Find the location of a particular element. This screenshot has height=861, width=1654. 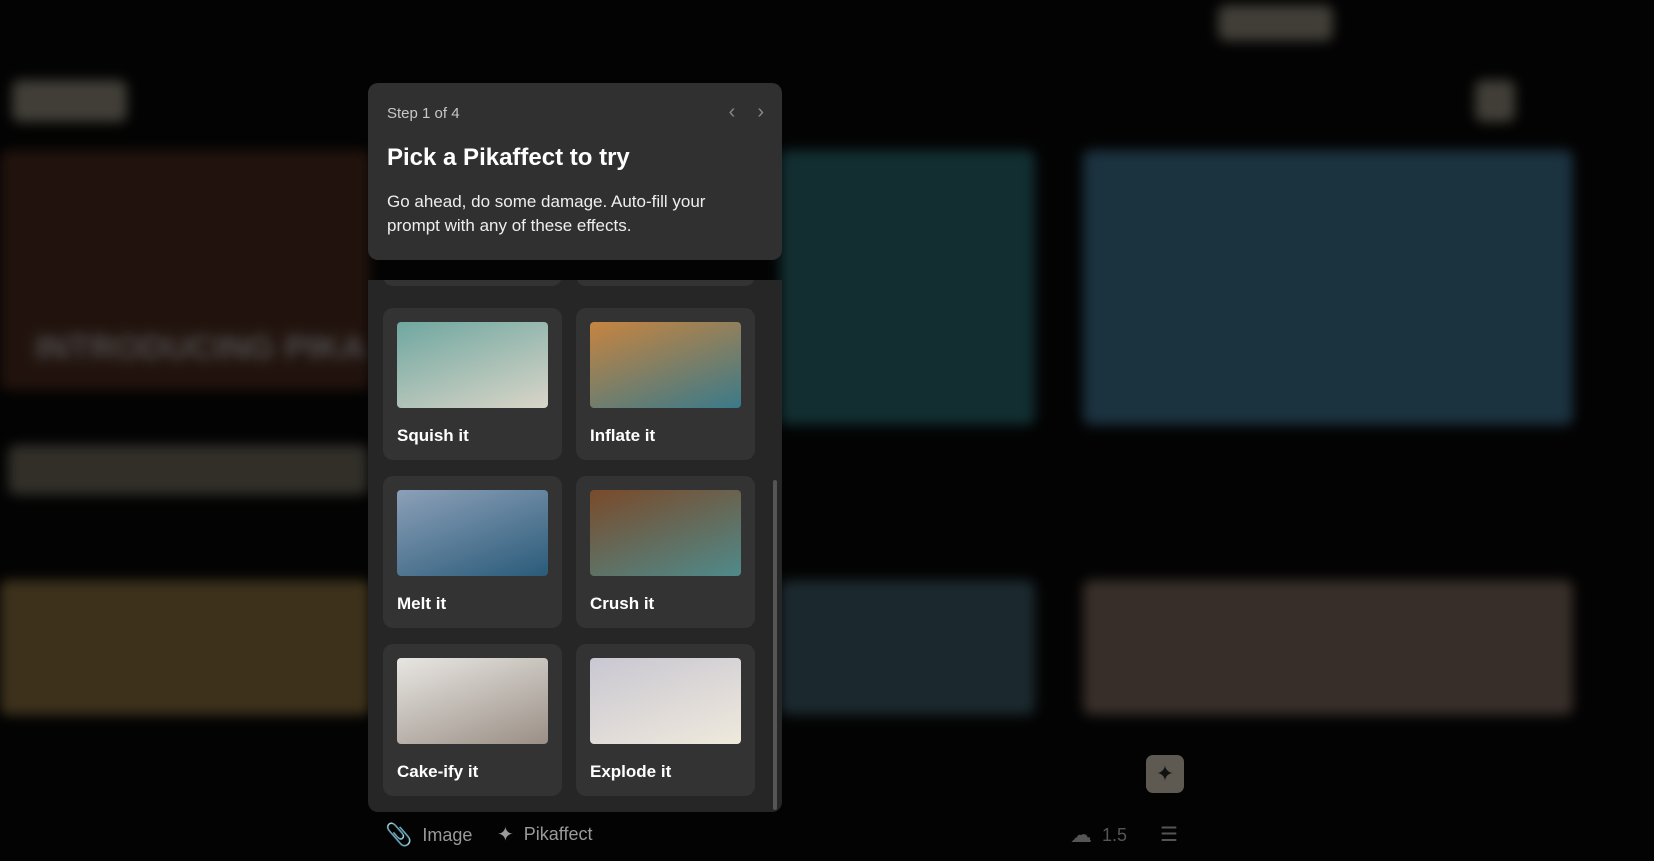

sparkle-icon: ✦ is located at coordinates (1165, 773).